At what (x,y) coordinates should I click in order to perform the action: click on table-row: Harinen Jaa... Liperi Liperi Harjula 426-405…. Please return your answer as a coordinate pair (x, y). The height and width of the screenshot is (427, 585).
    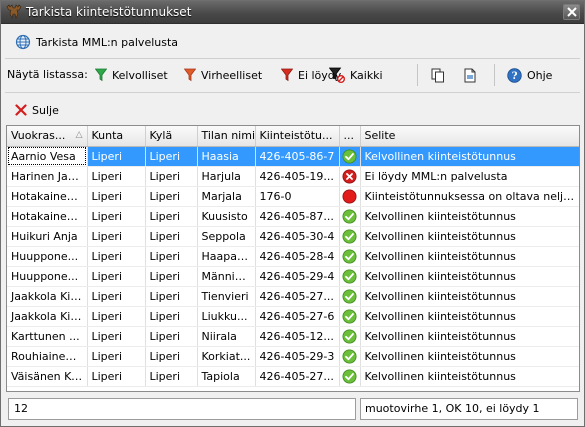
    Looking at the image, I should click on (293, 176).